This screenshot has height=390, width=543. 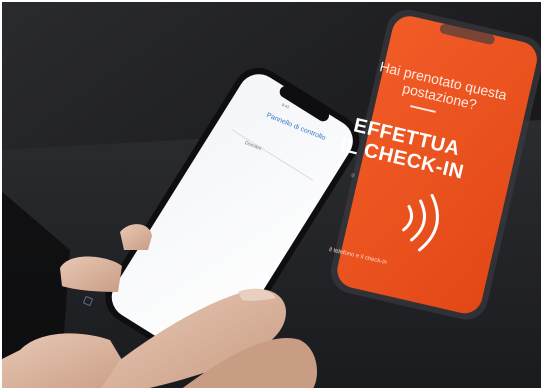 I want to click on left-fingers, so click(x=91, y=274).